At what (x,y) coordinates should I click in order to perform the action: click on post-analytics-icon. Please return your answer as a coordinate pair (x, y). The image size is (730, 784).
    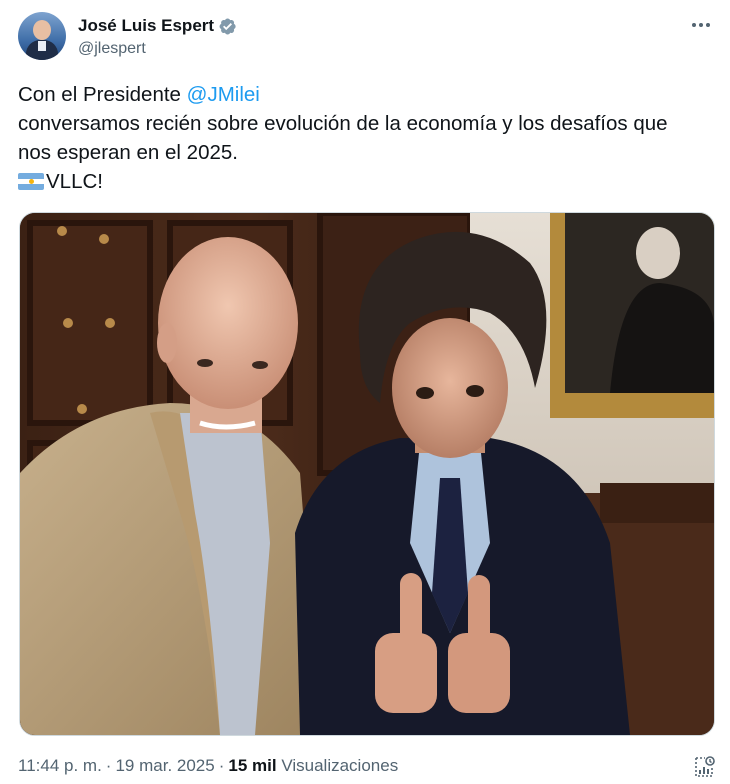
    Looking at the image, I should click on (704, 767).